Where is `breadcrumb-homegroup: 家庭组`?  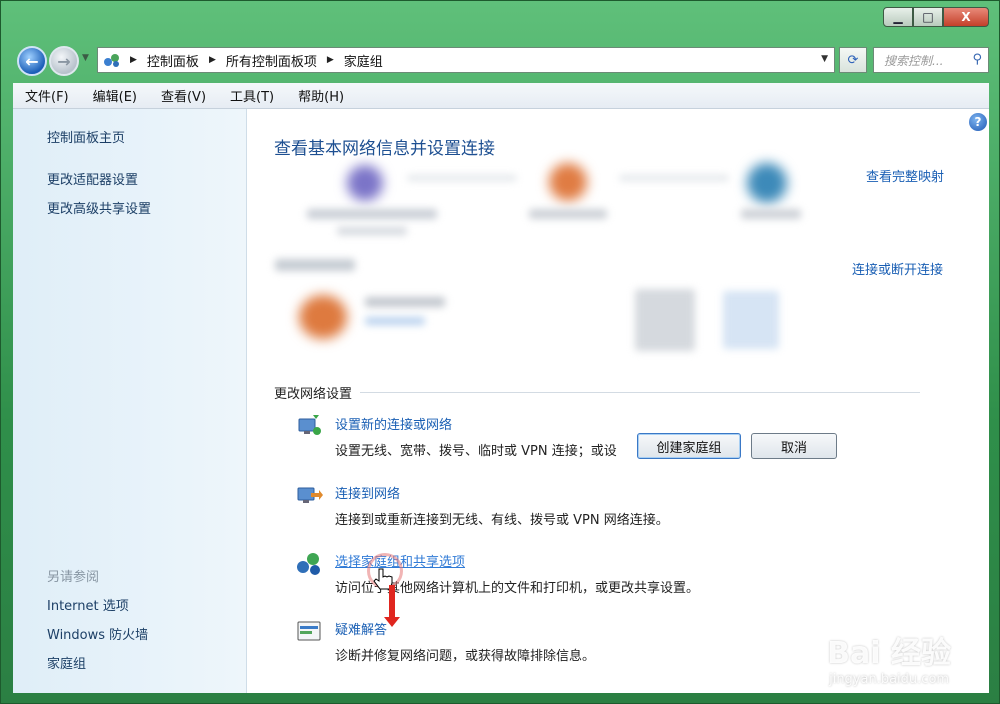
breadcrumb-homegroup: 家庭组 is located at coordinates (363, 60).